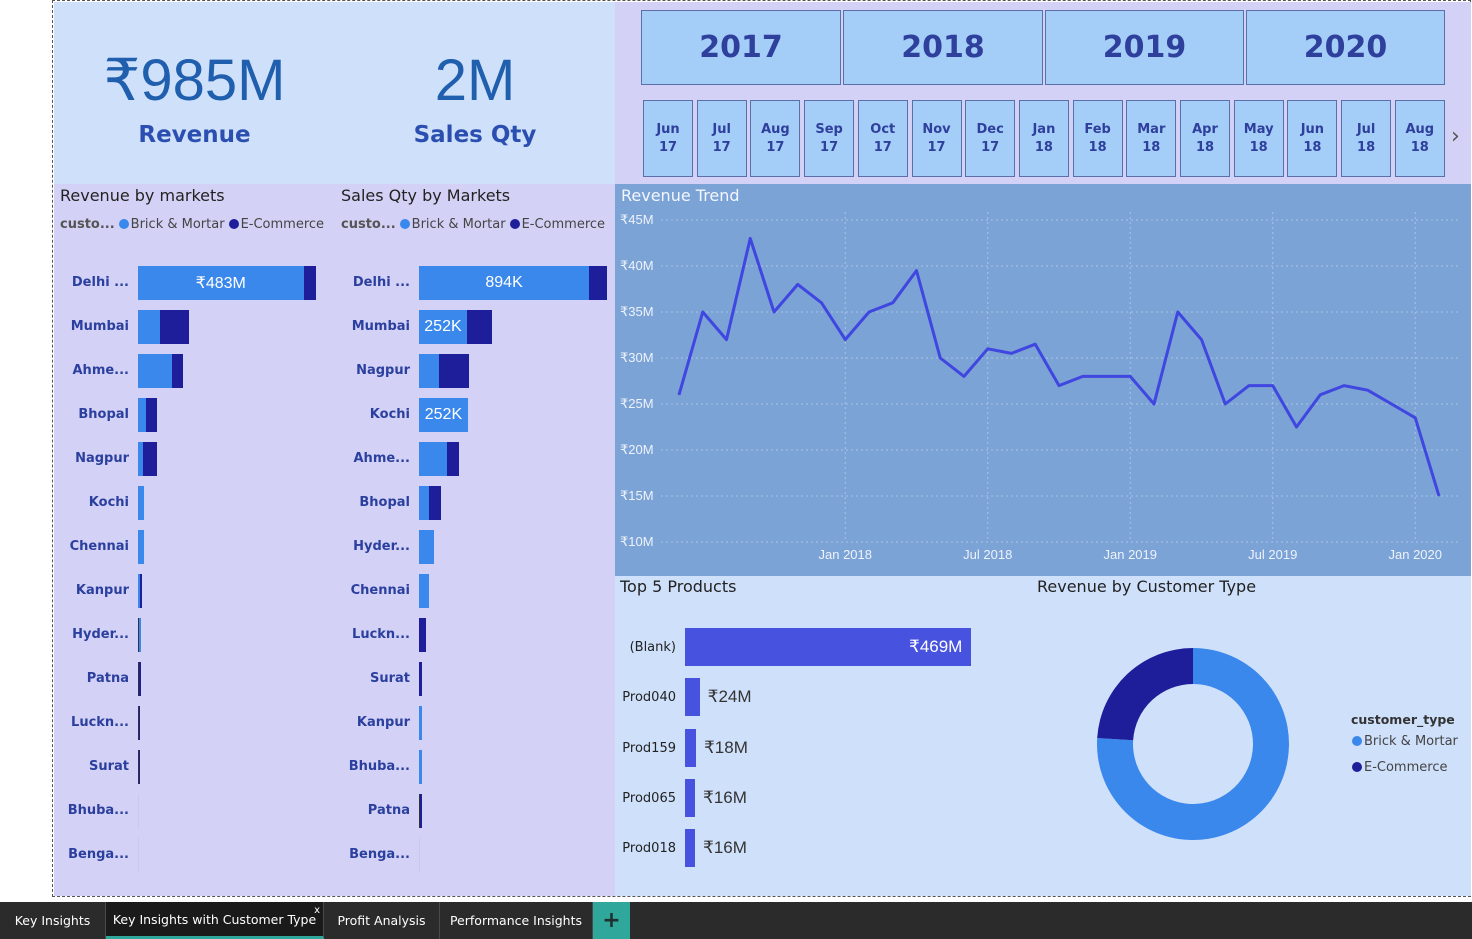  I want to click on month-slicer-item: Oct 17, so click(882, 138).